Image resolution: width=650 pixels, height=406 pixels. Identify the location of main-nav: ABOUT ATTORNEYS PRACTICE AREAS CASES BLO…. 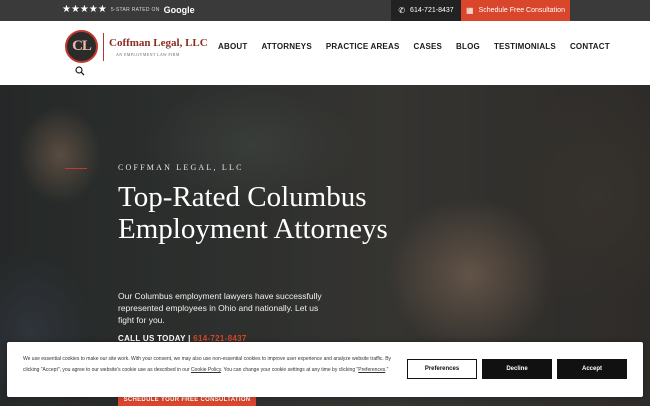
(414, 46).